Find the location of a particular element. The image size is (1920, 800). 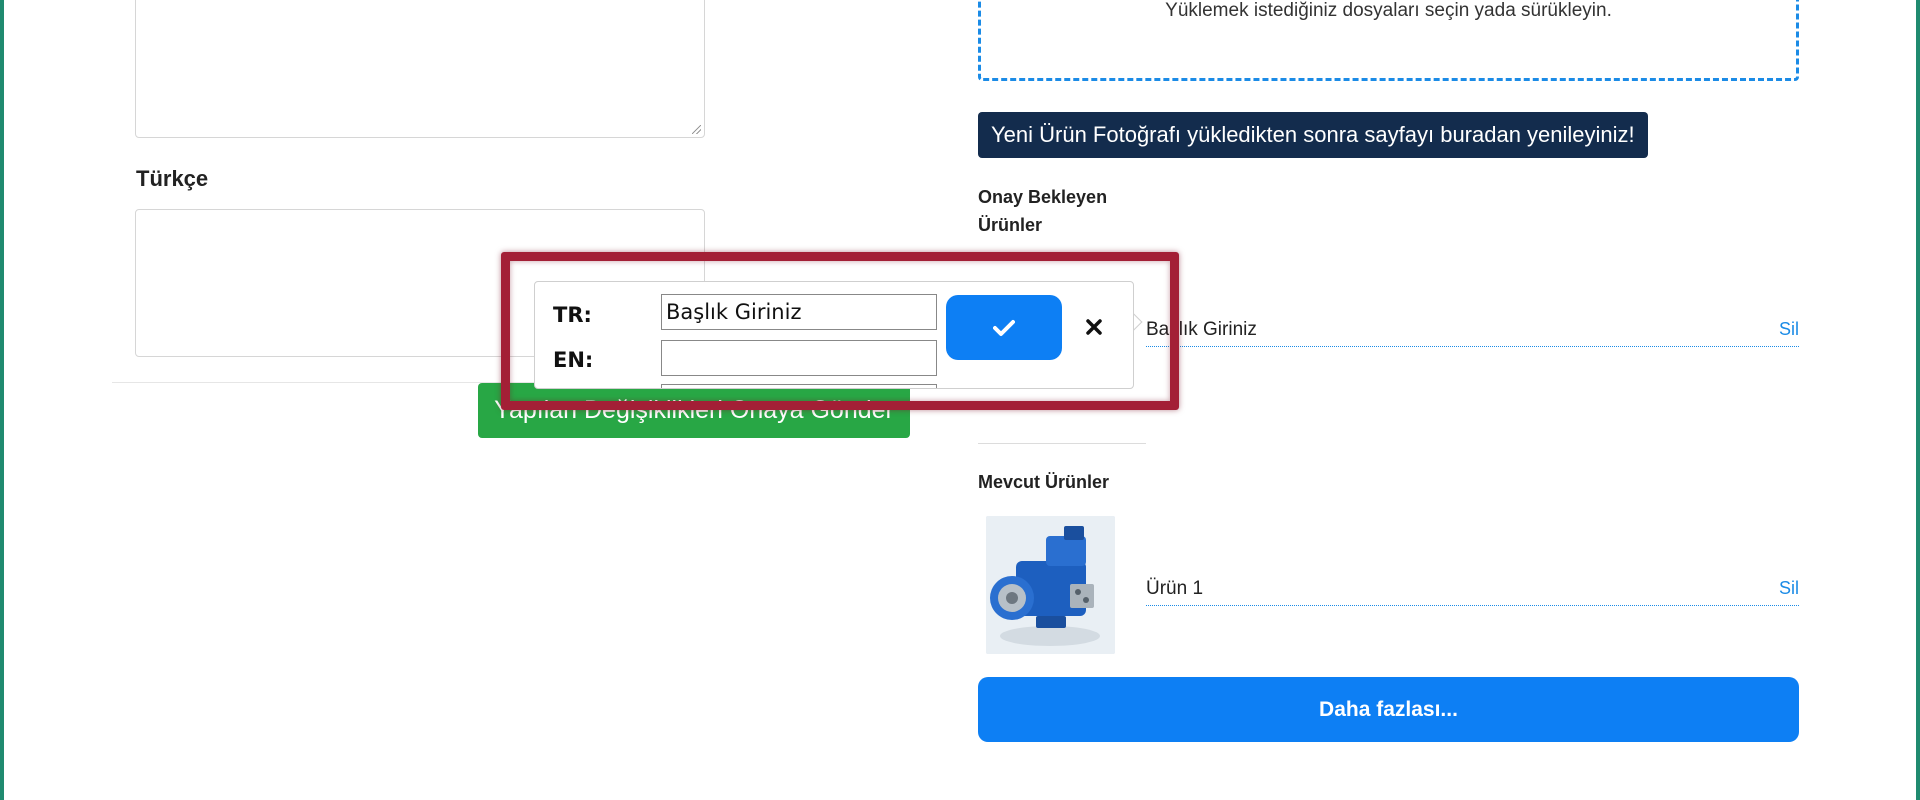

resize-handle-icon is located at coordinates (696, 129).